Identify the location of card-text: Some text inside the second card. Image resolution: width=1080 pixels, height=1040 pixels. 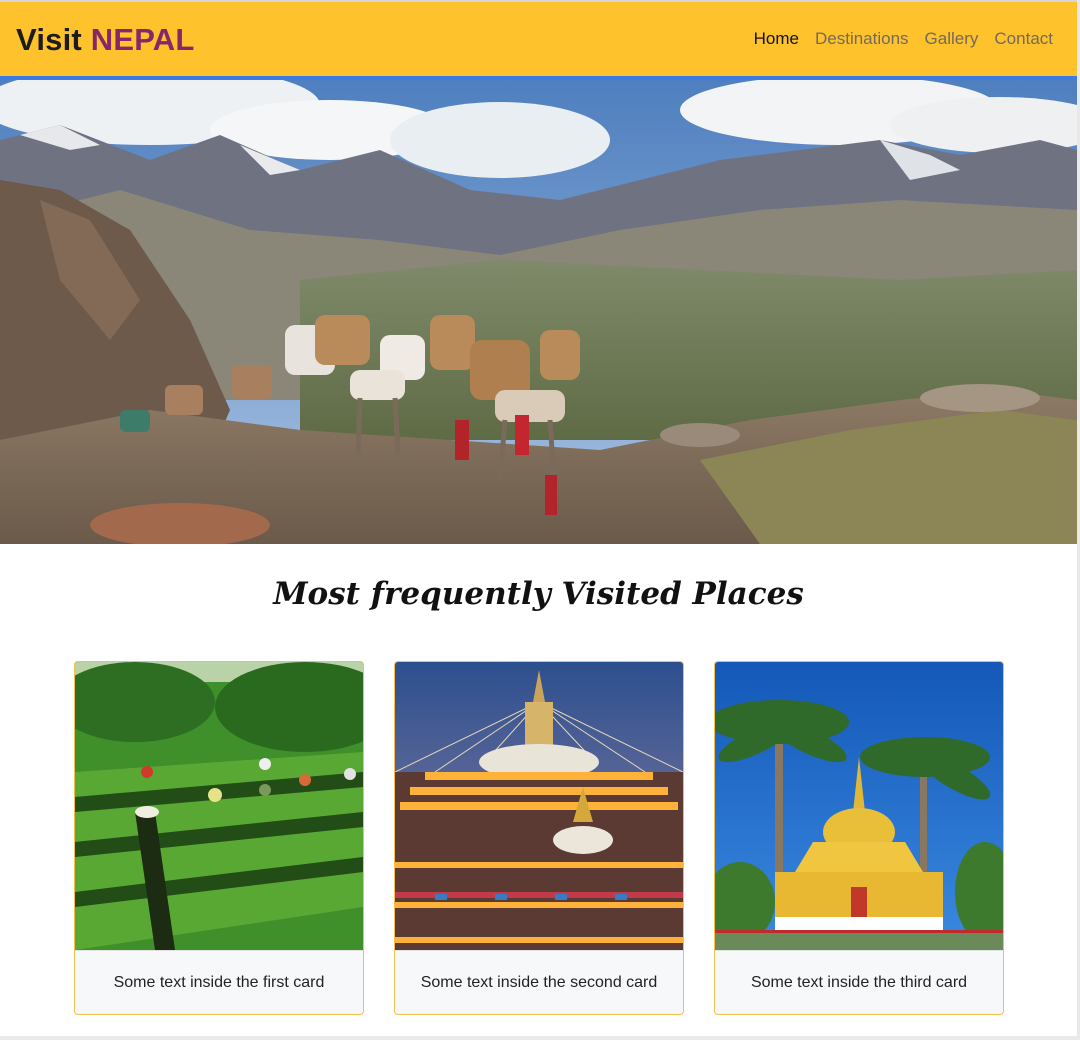
(539, 982).